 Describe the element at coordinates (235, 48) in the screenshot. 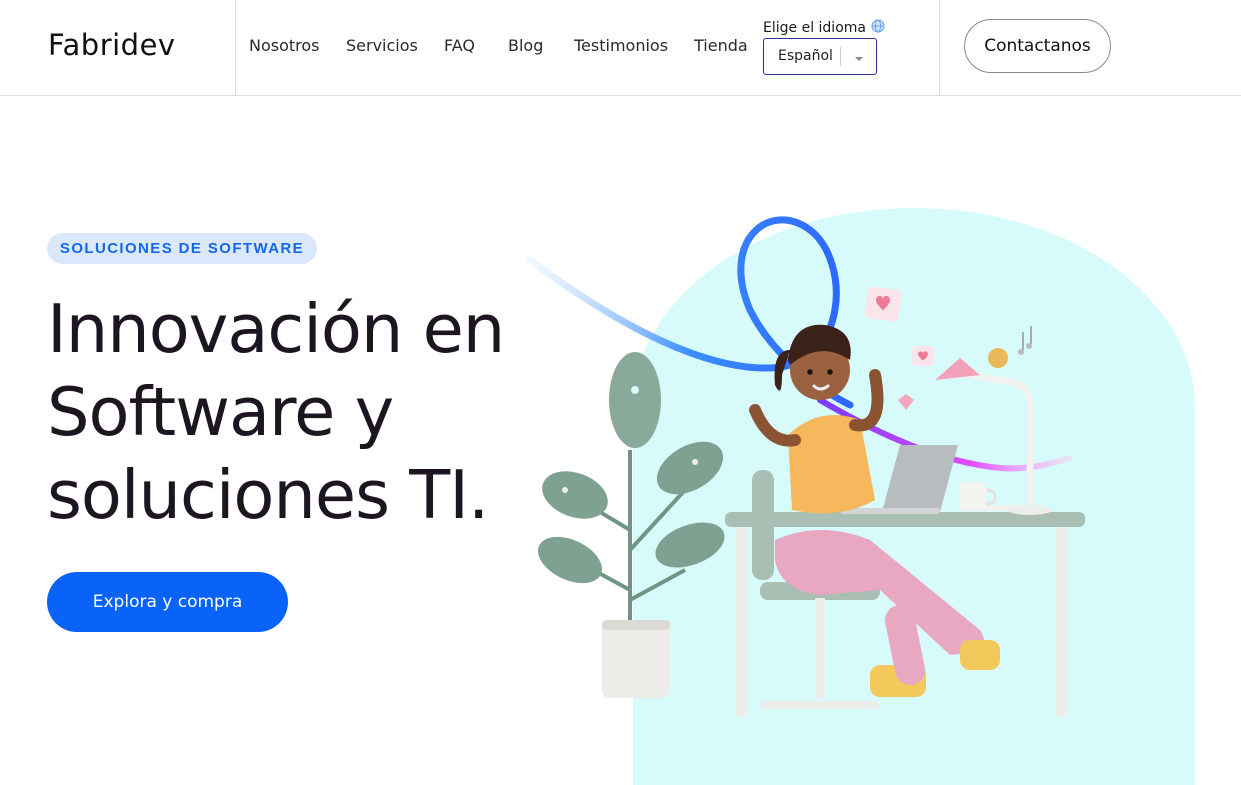

I see `header-divider` at that location.